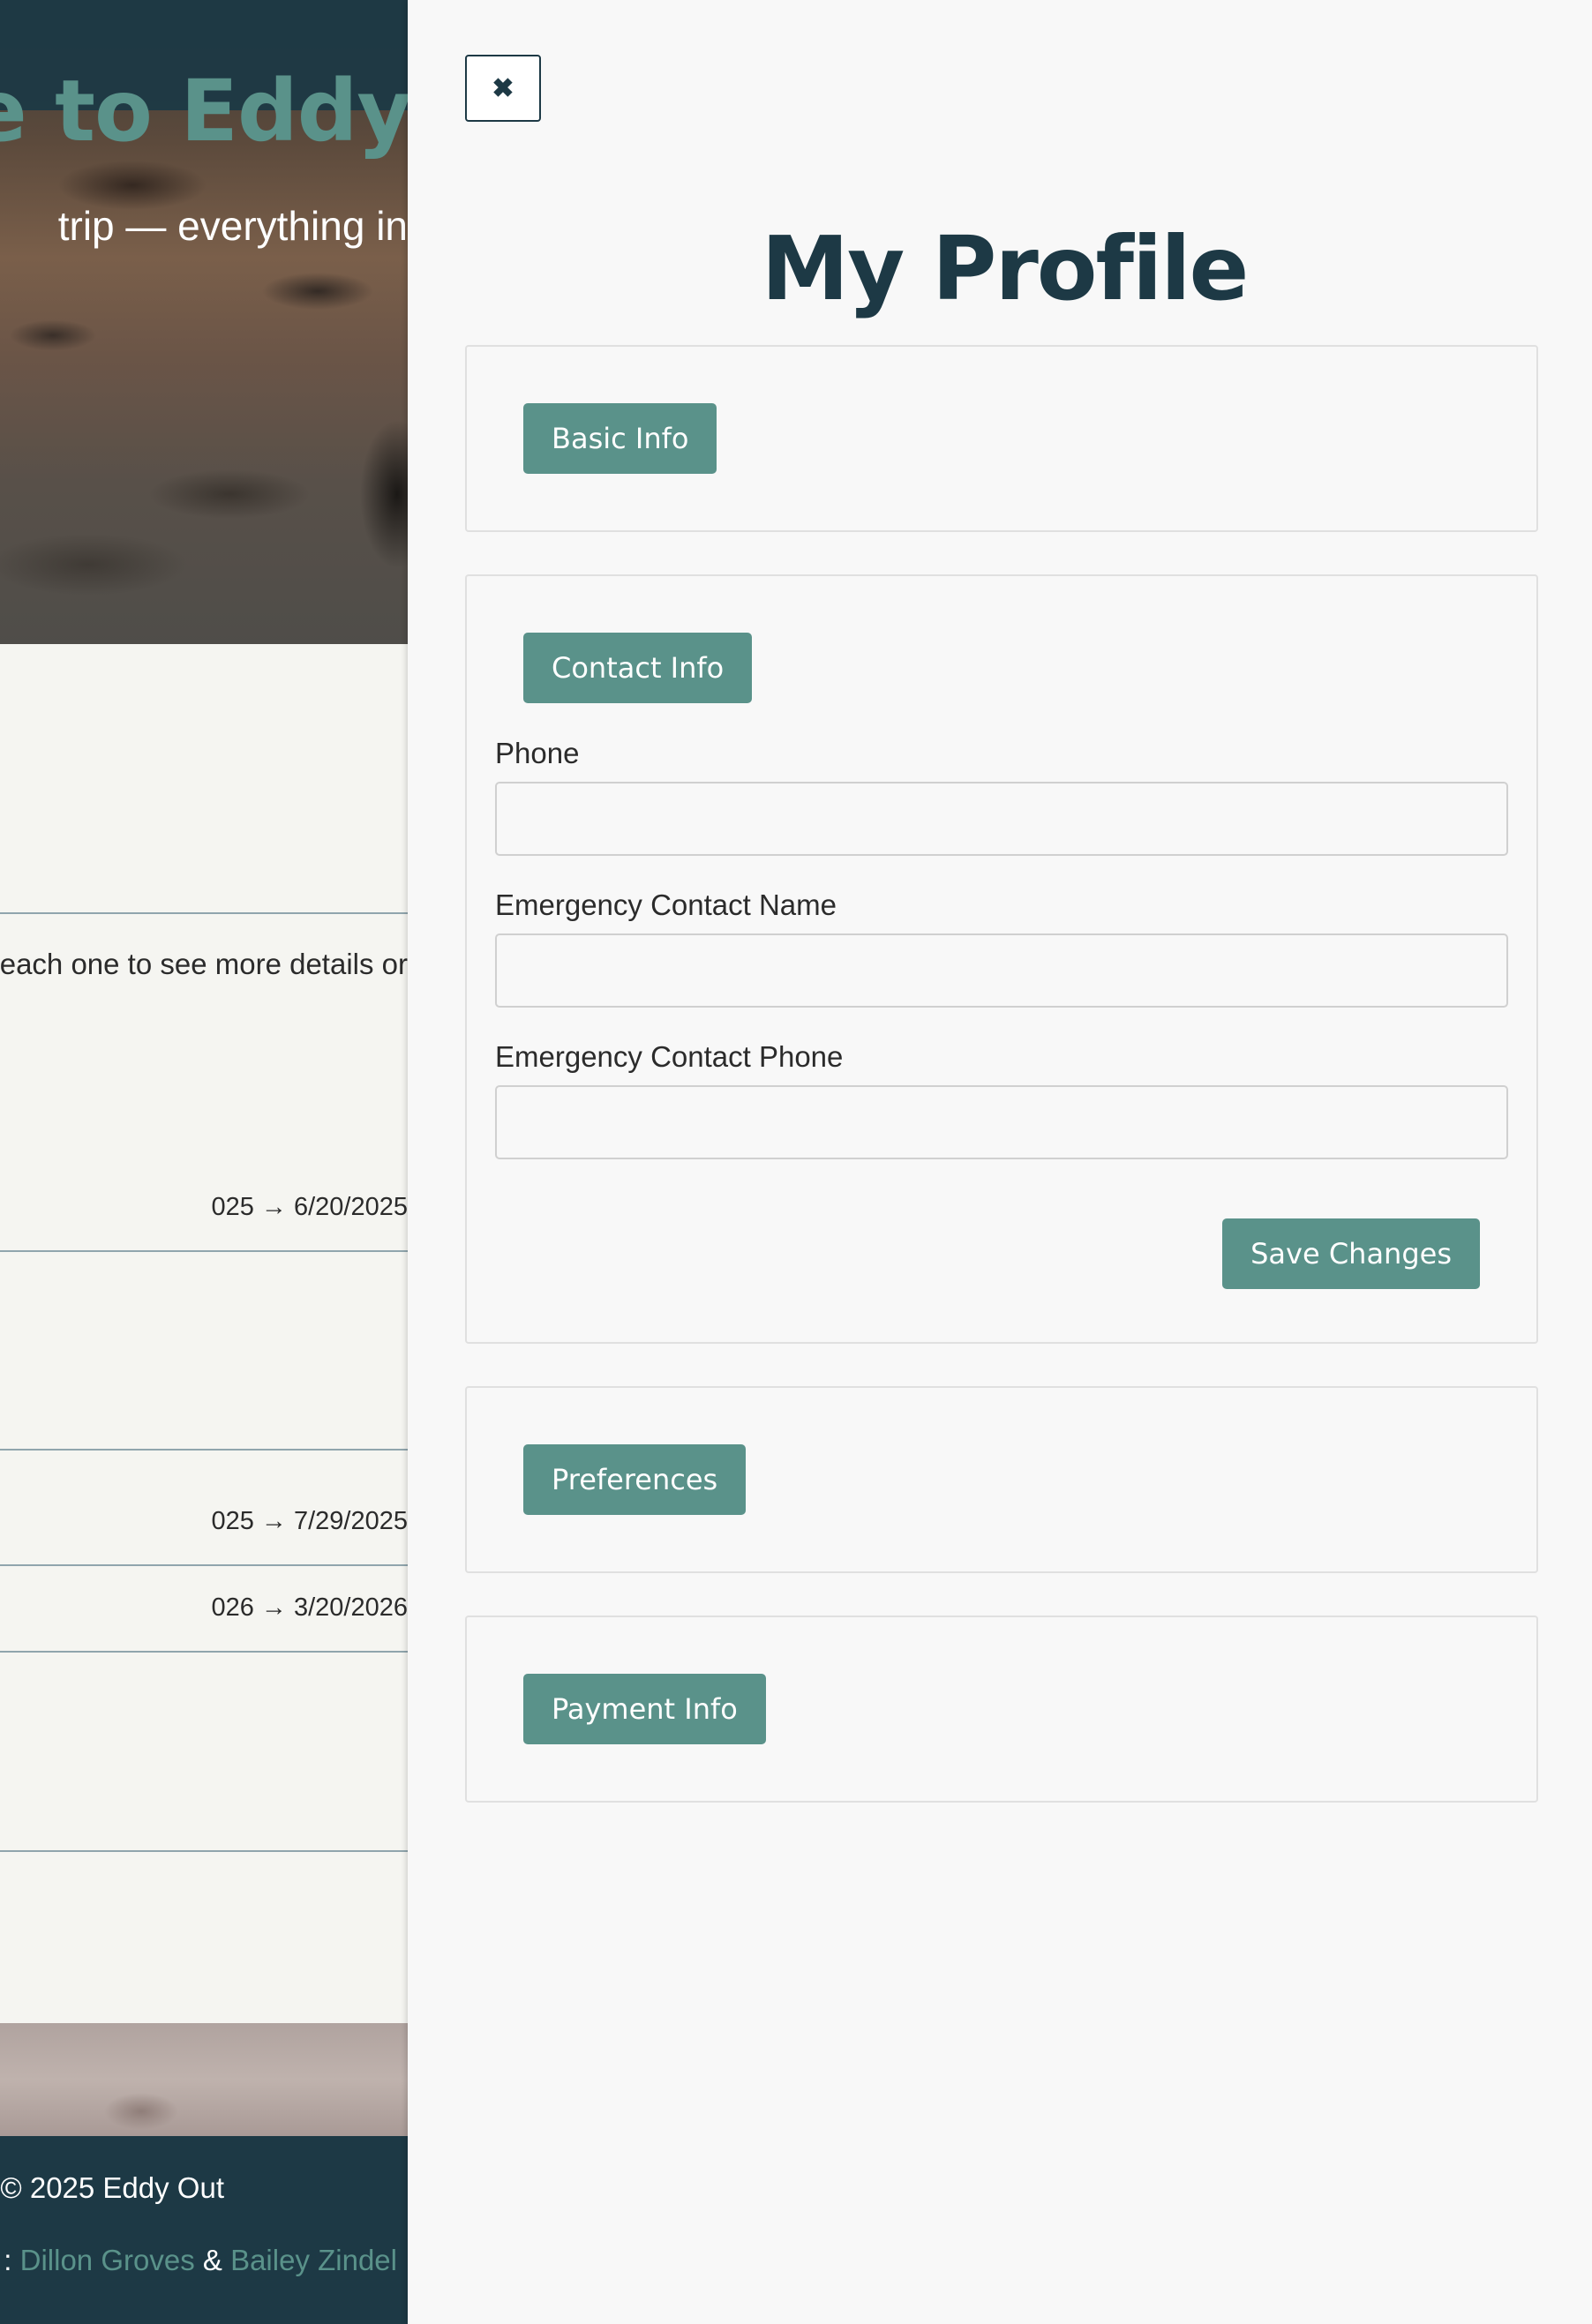 The height and width of the screenshot is (2324, 1592). I want to click on hero-heading: e to Eddy, so click(204, 111).